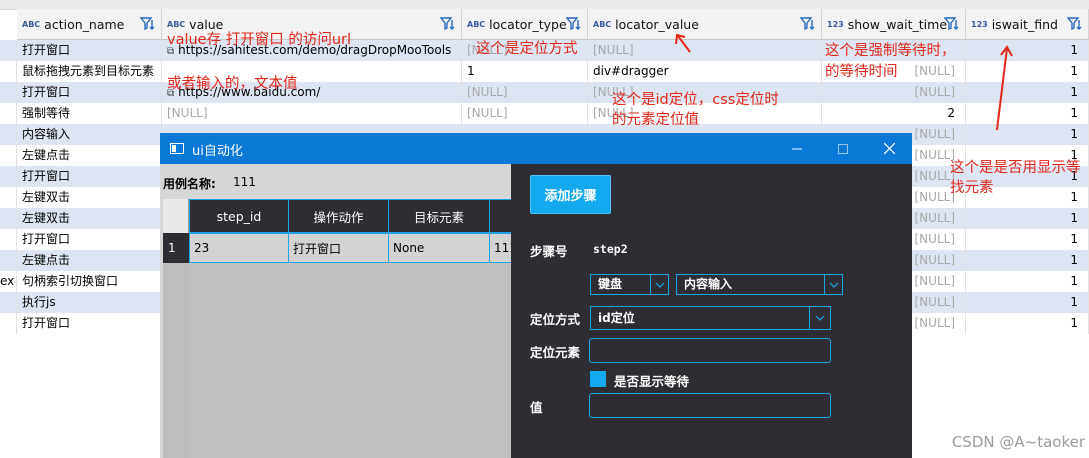 The width and height of the screenshot is (1089, 458). Describe the element at coordinates (176, 216) in the screenshot. I see `table-corner` at that location.